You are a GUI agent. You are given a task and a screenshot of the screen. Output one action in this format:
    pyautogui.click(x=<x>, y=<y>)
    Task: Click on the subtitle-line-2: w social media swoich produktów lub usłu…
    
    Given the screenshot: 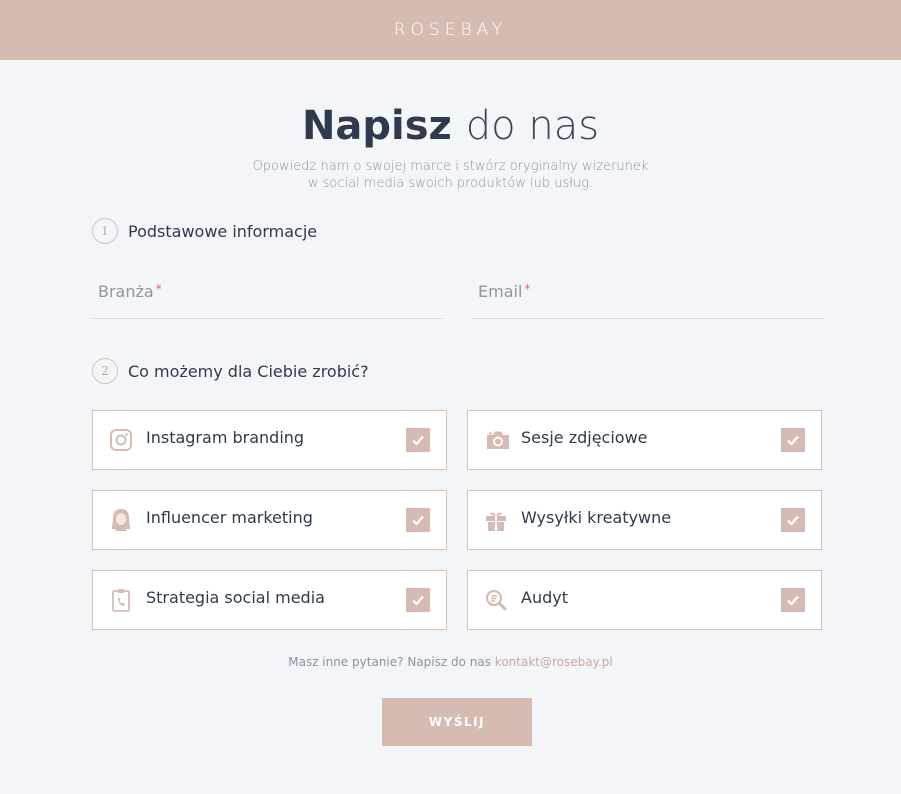 What is the action you would take?
    pyautogui.click(x=450, y=183)
    